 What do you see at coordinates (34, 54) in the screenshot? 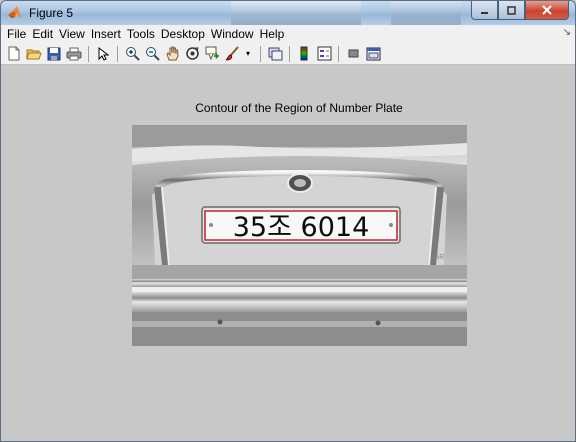
I see `open-icon` at bounding box center [34, 54].